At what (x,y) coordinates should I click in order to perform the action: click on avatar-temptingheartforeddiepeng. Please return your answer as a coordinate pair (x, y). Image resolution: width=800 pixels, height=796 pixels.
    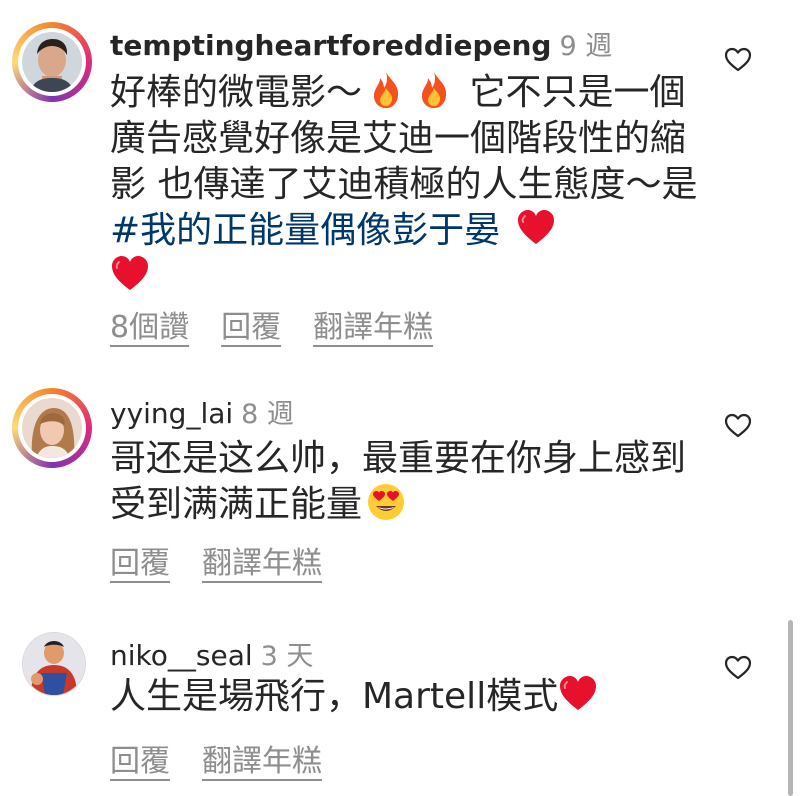
    Looking at the image, I should click on (52, 62).